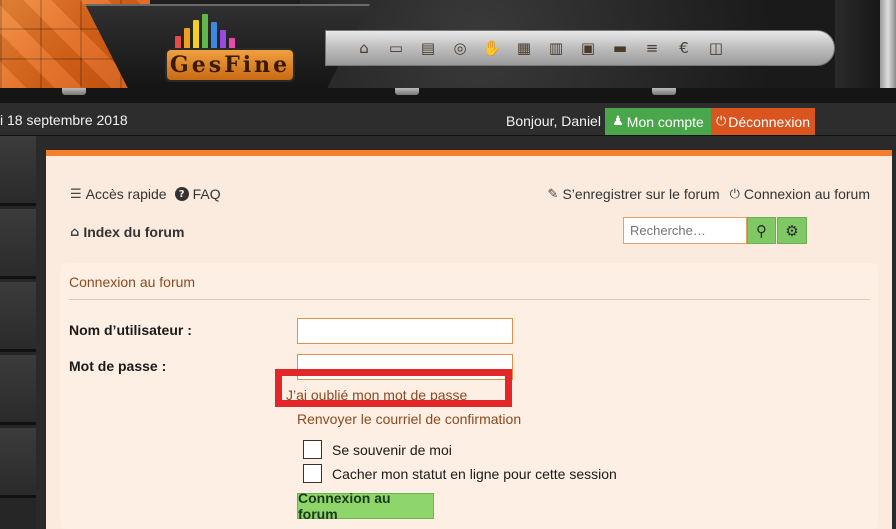  Describe the element at coordinates (652, 48) in the screenshot. I see `coin-stack-icon: ≡` at that location.